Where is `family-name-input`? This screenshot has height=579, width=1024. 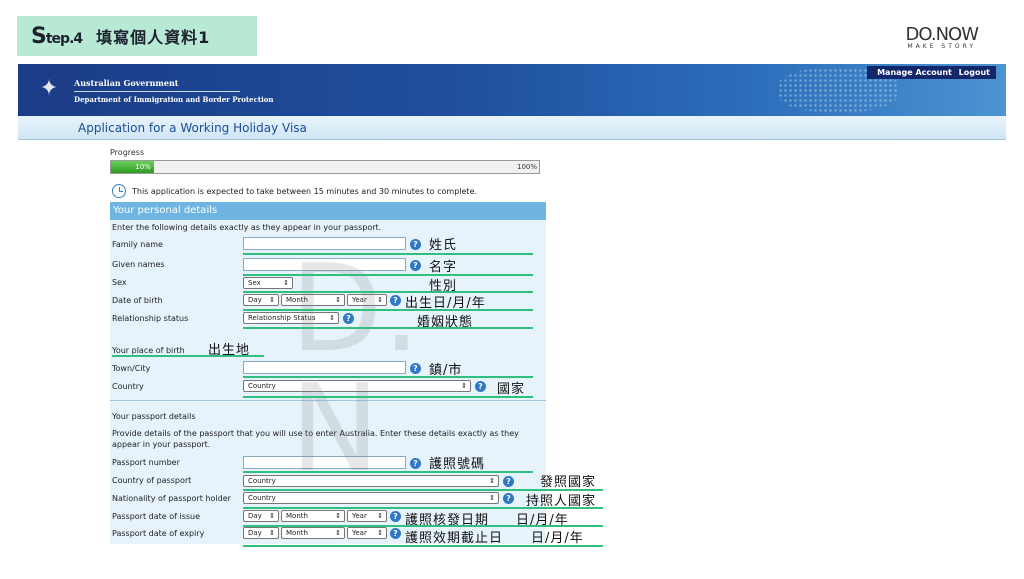
family-name-input is located at coordinates (324, 243).